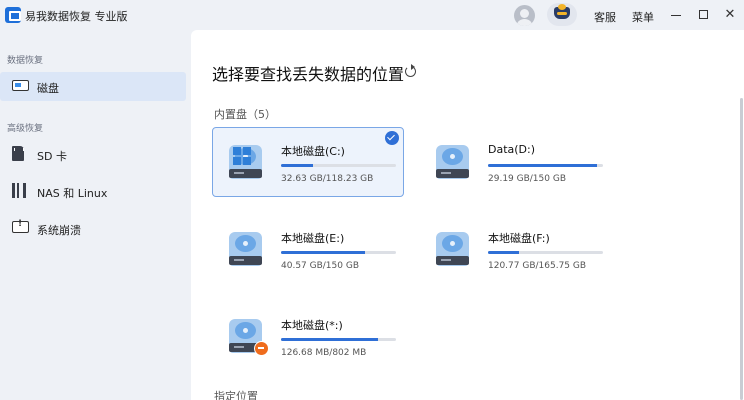 The width and height of the screenshot is (744, 400). Describe the element at coordinates (527, 179) in the screenshot. I see `drive-size: 29.19 GB/150 GB` at that location.